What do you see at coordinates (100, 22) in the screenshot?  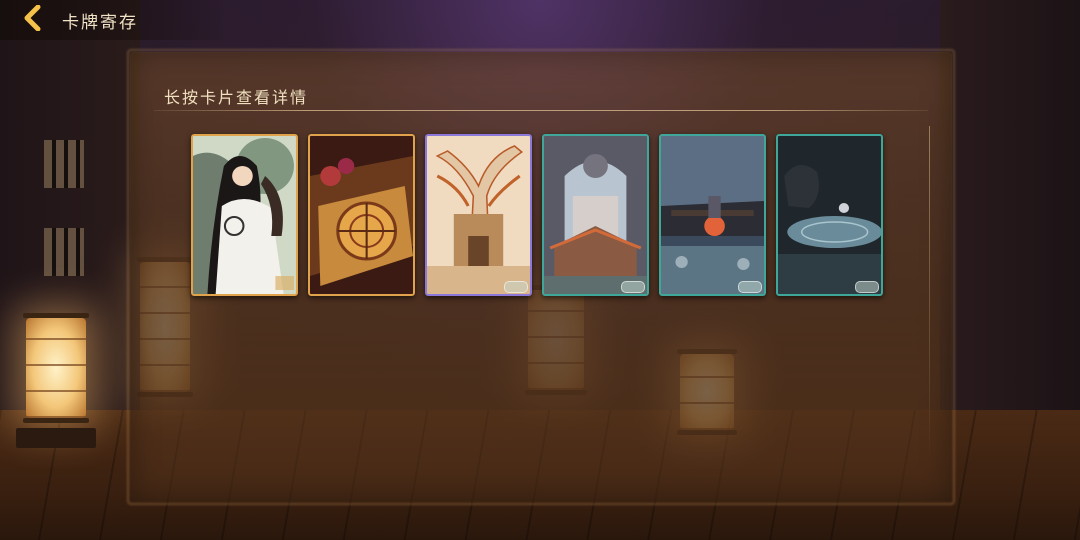 I see `page-title: 卡牌寄存` at bounding box center [100, 22].